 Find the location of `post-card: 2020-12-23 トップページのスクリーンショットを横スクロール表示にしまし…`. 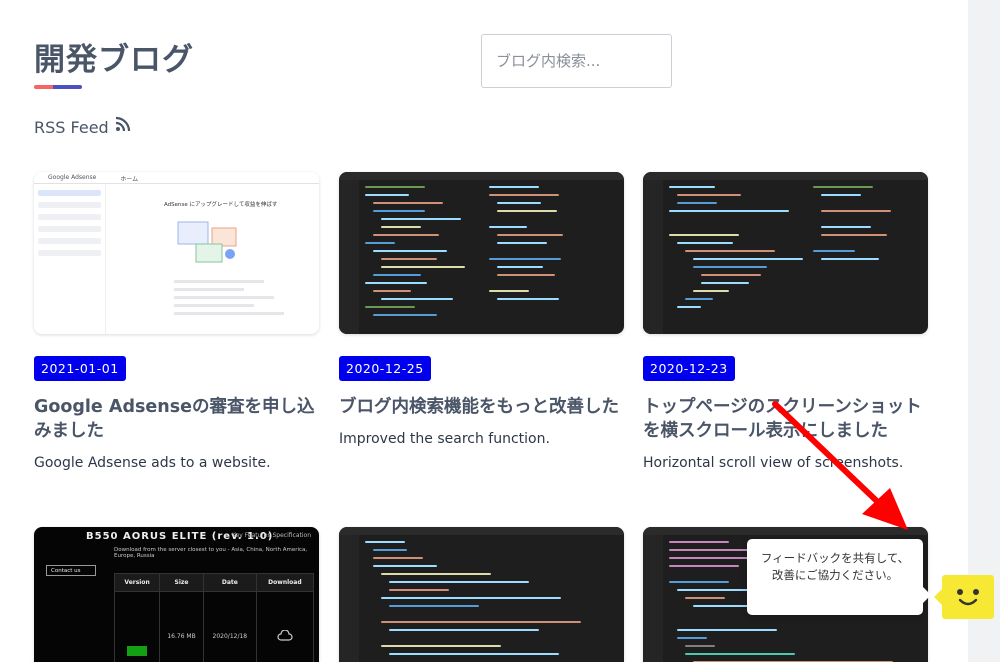

post-card: 2020-12-23 トップページのスクリーンショットを横スクロール表示にしまし… is located at coordinates (785, 322).